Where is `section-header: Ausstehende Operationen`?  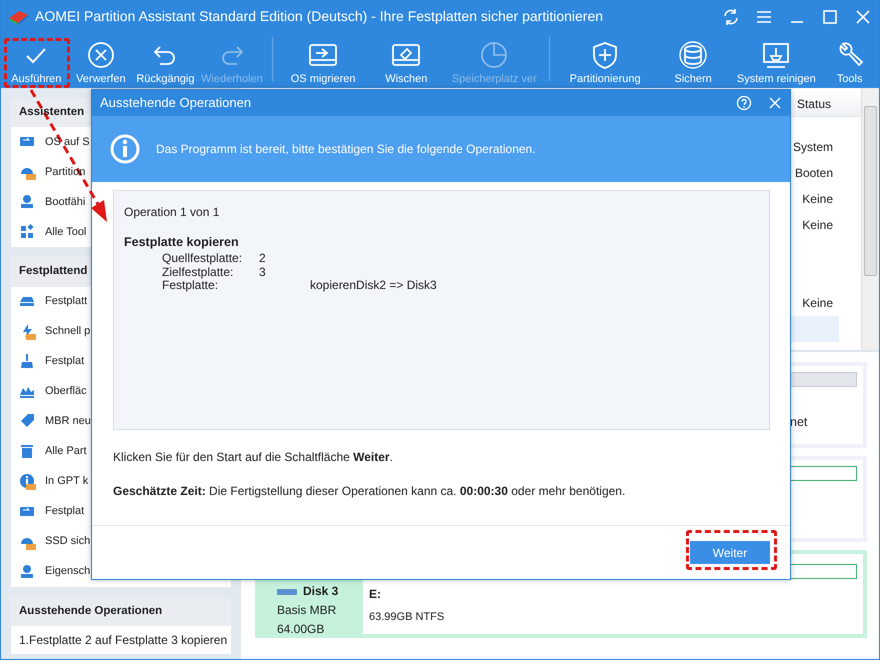 section-header: Ausstehende Operationen is located at coordinates (90, 610).